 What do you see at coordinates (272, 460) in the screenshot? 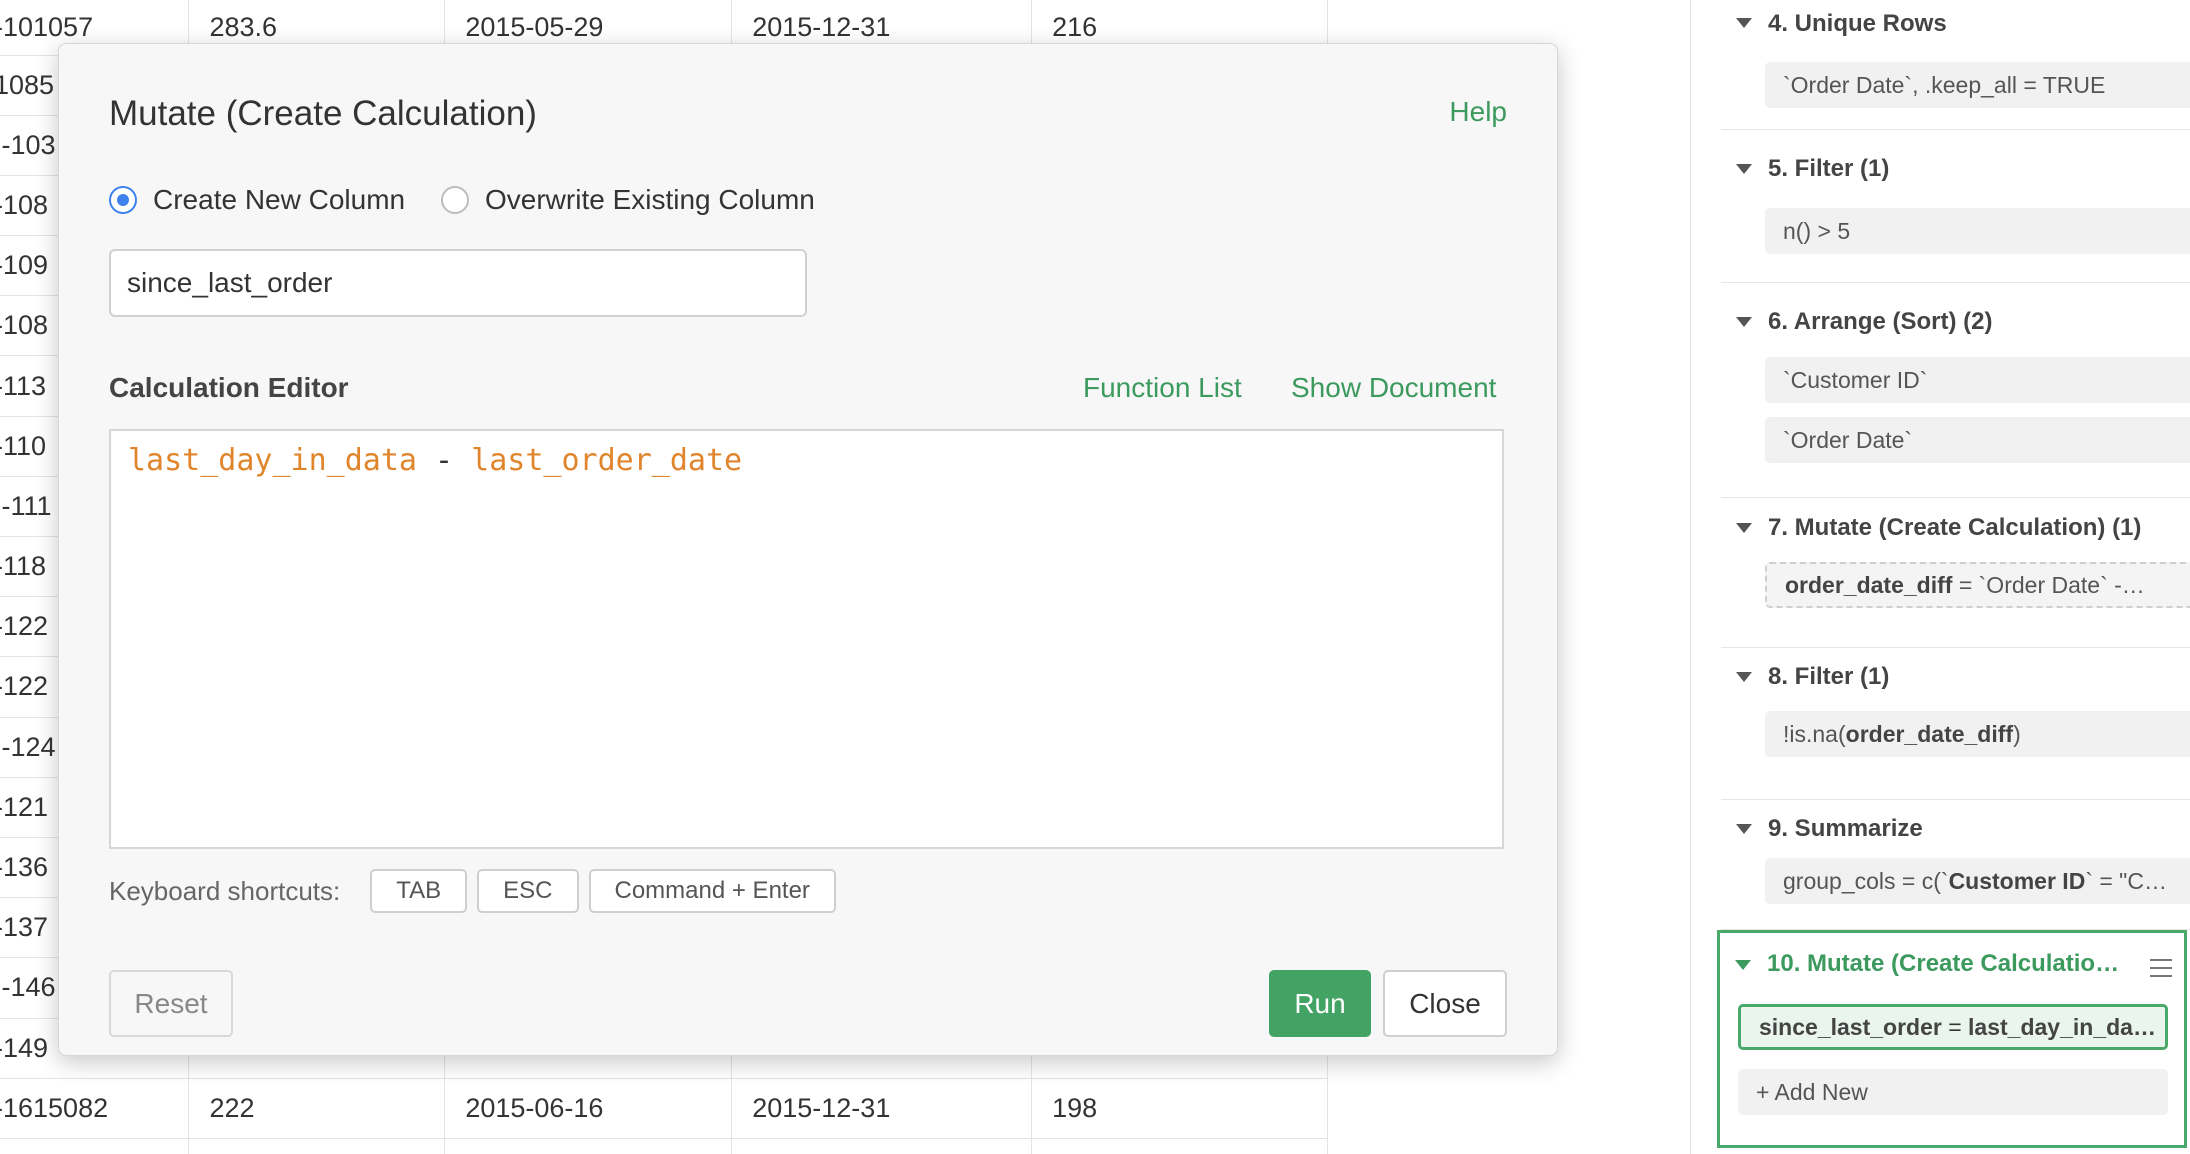
I see `code-token: last_day_in_data` at bounding box center [272, 460].